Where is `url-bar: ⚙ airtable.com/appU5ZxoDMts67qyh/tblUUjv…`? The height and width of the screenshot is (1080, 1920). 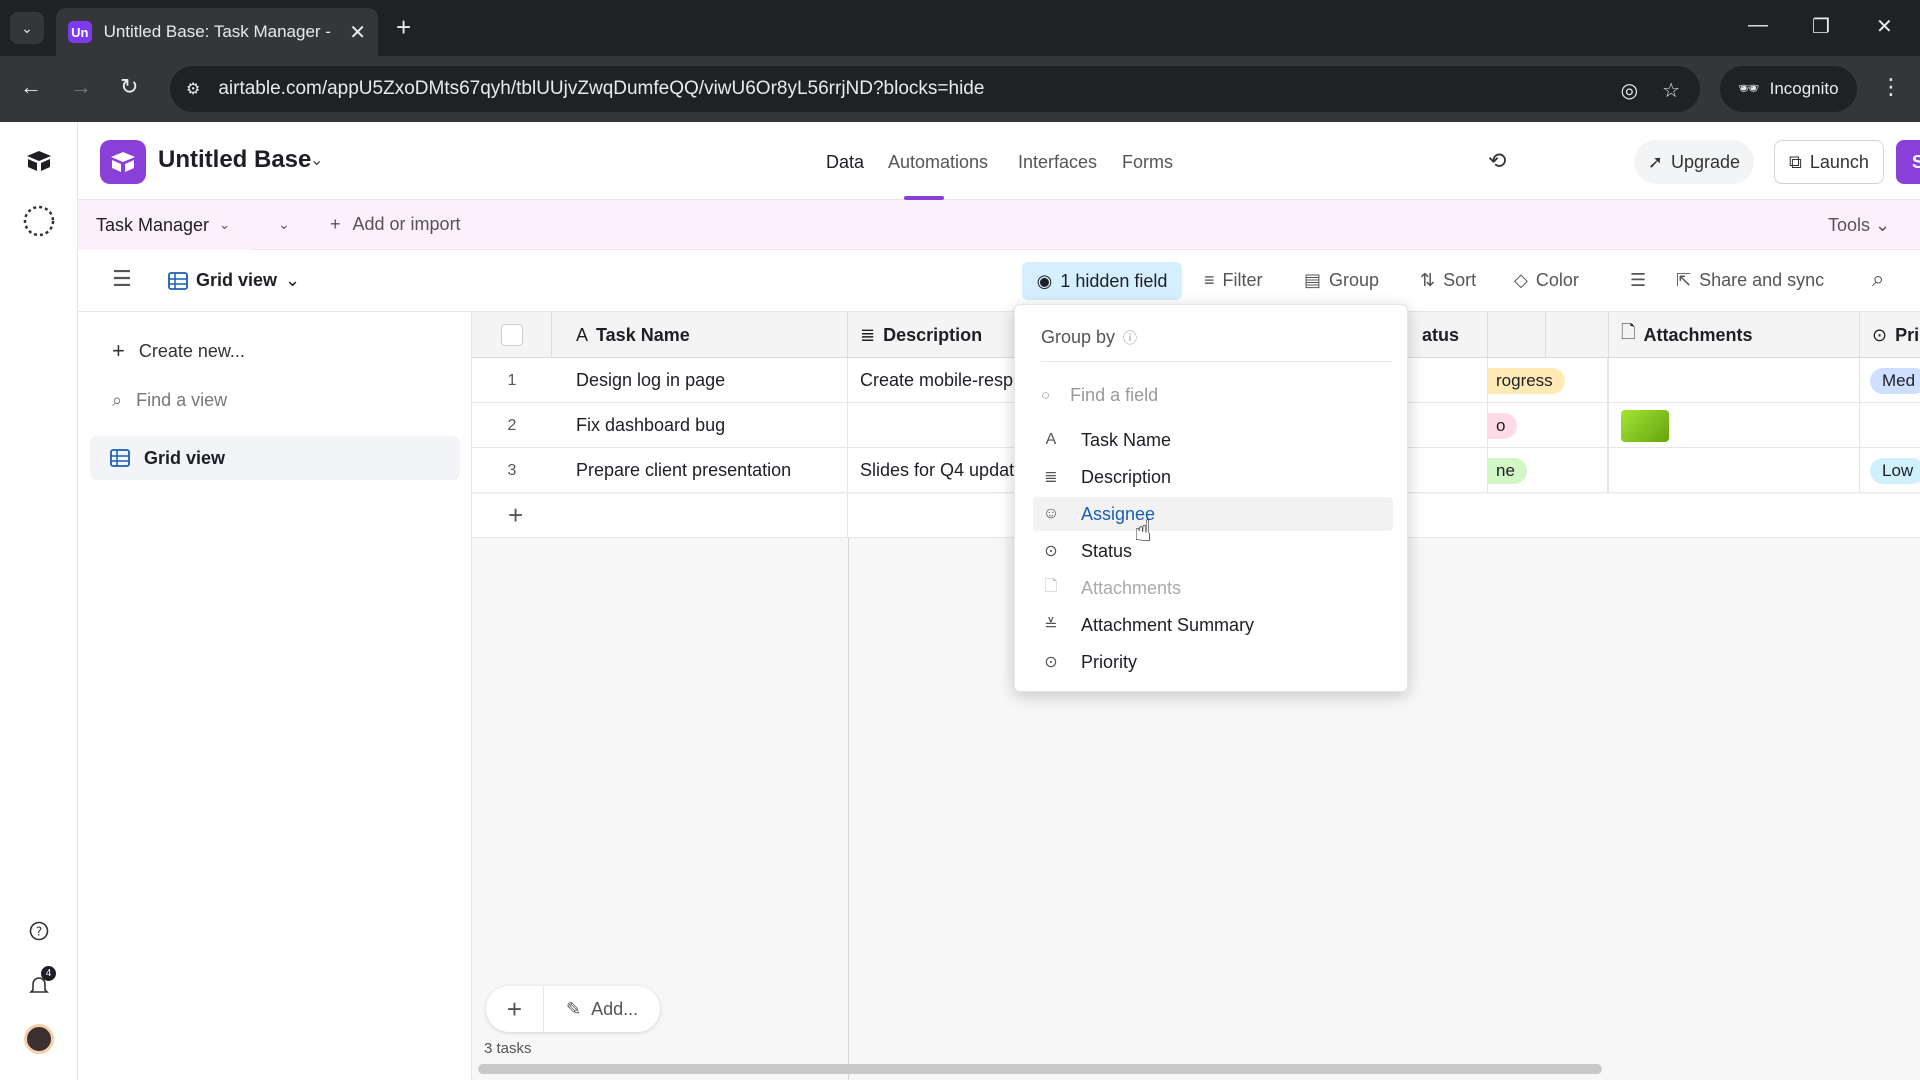
url-bar: ⚙ airtable.com/appU5ZxoDMts67qyh/tblUUjv… is located at coordinates (935, 89).